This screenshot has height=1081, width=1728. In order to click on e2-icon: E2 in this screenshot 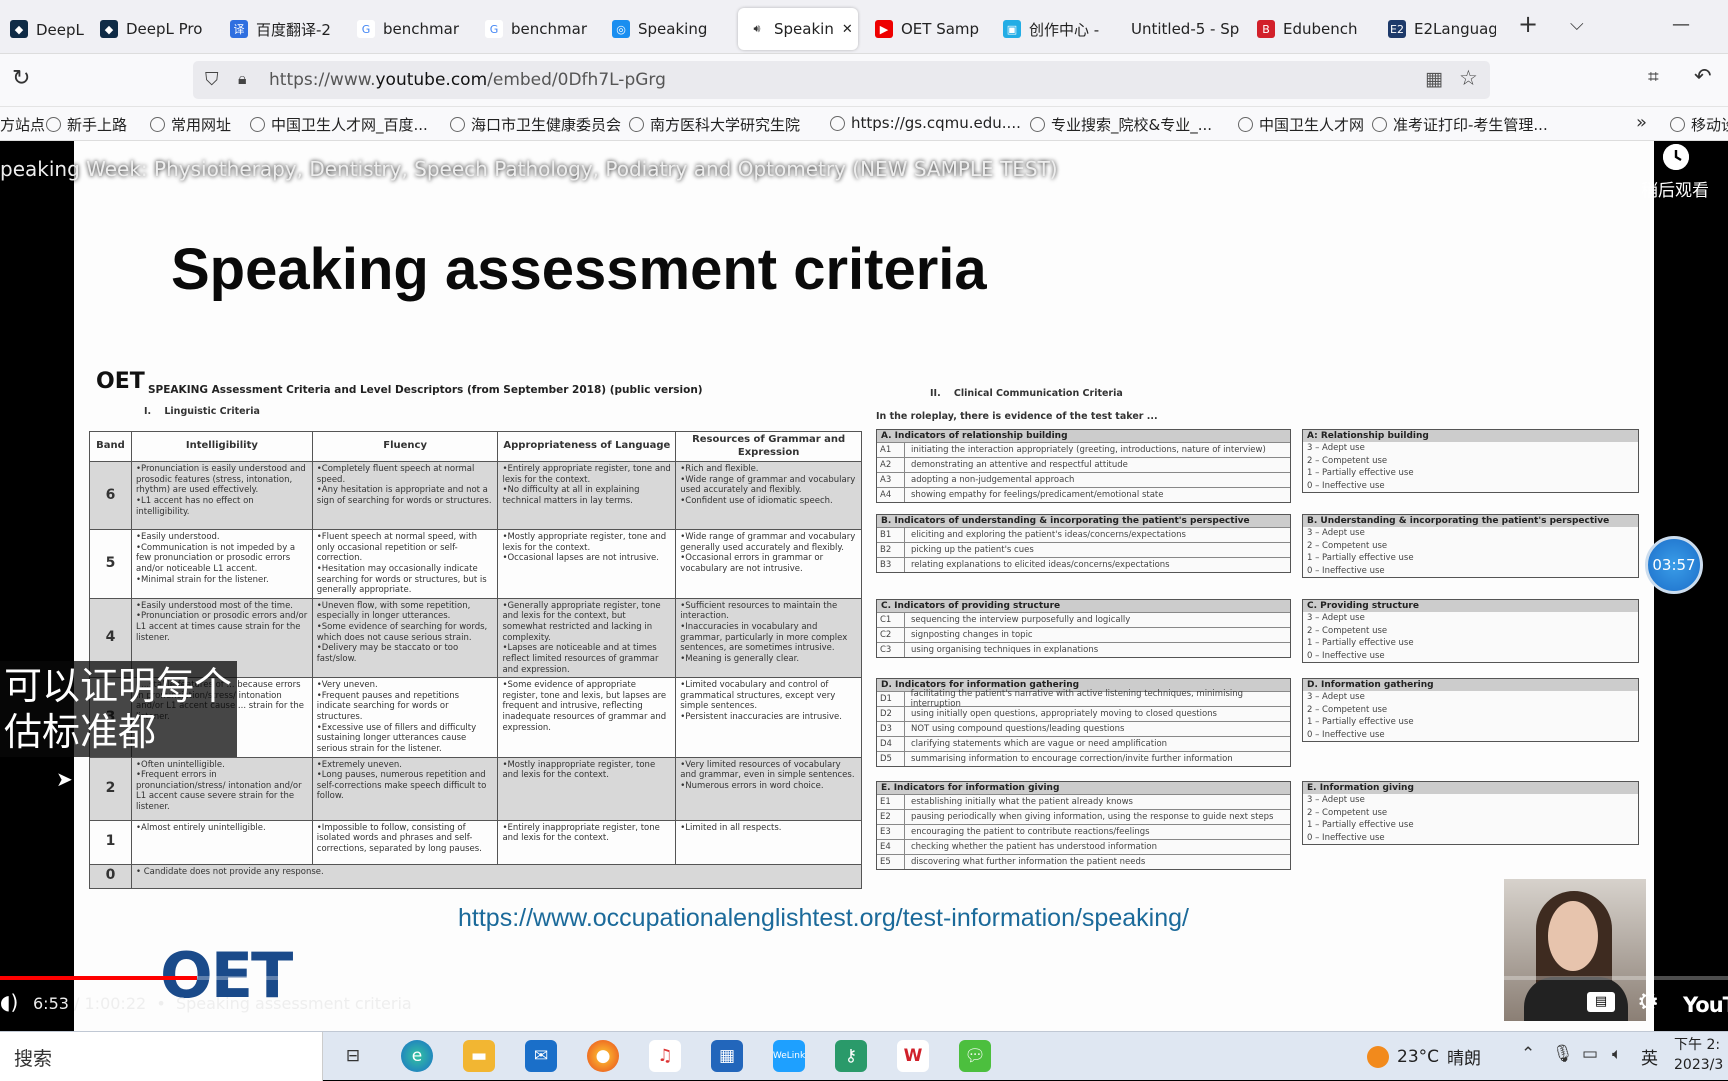, I will do `click(1397, 29)`.